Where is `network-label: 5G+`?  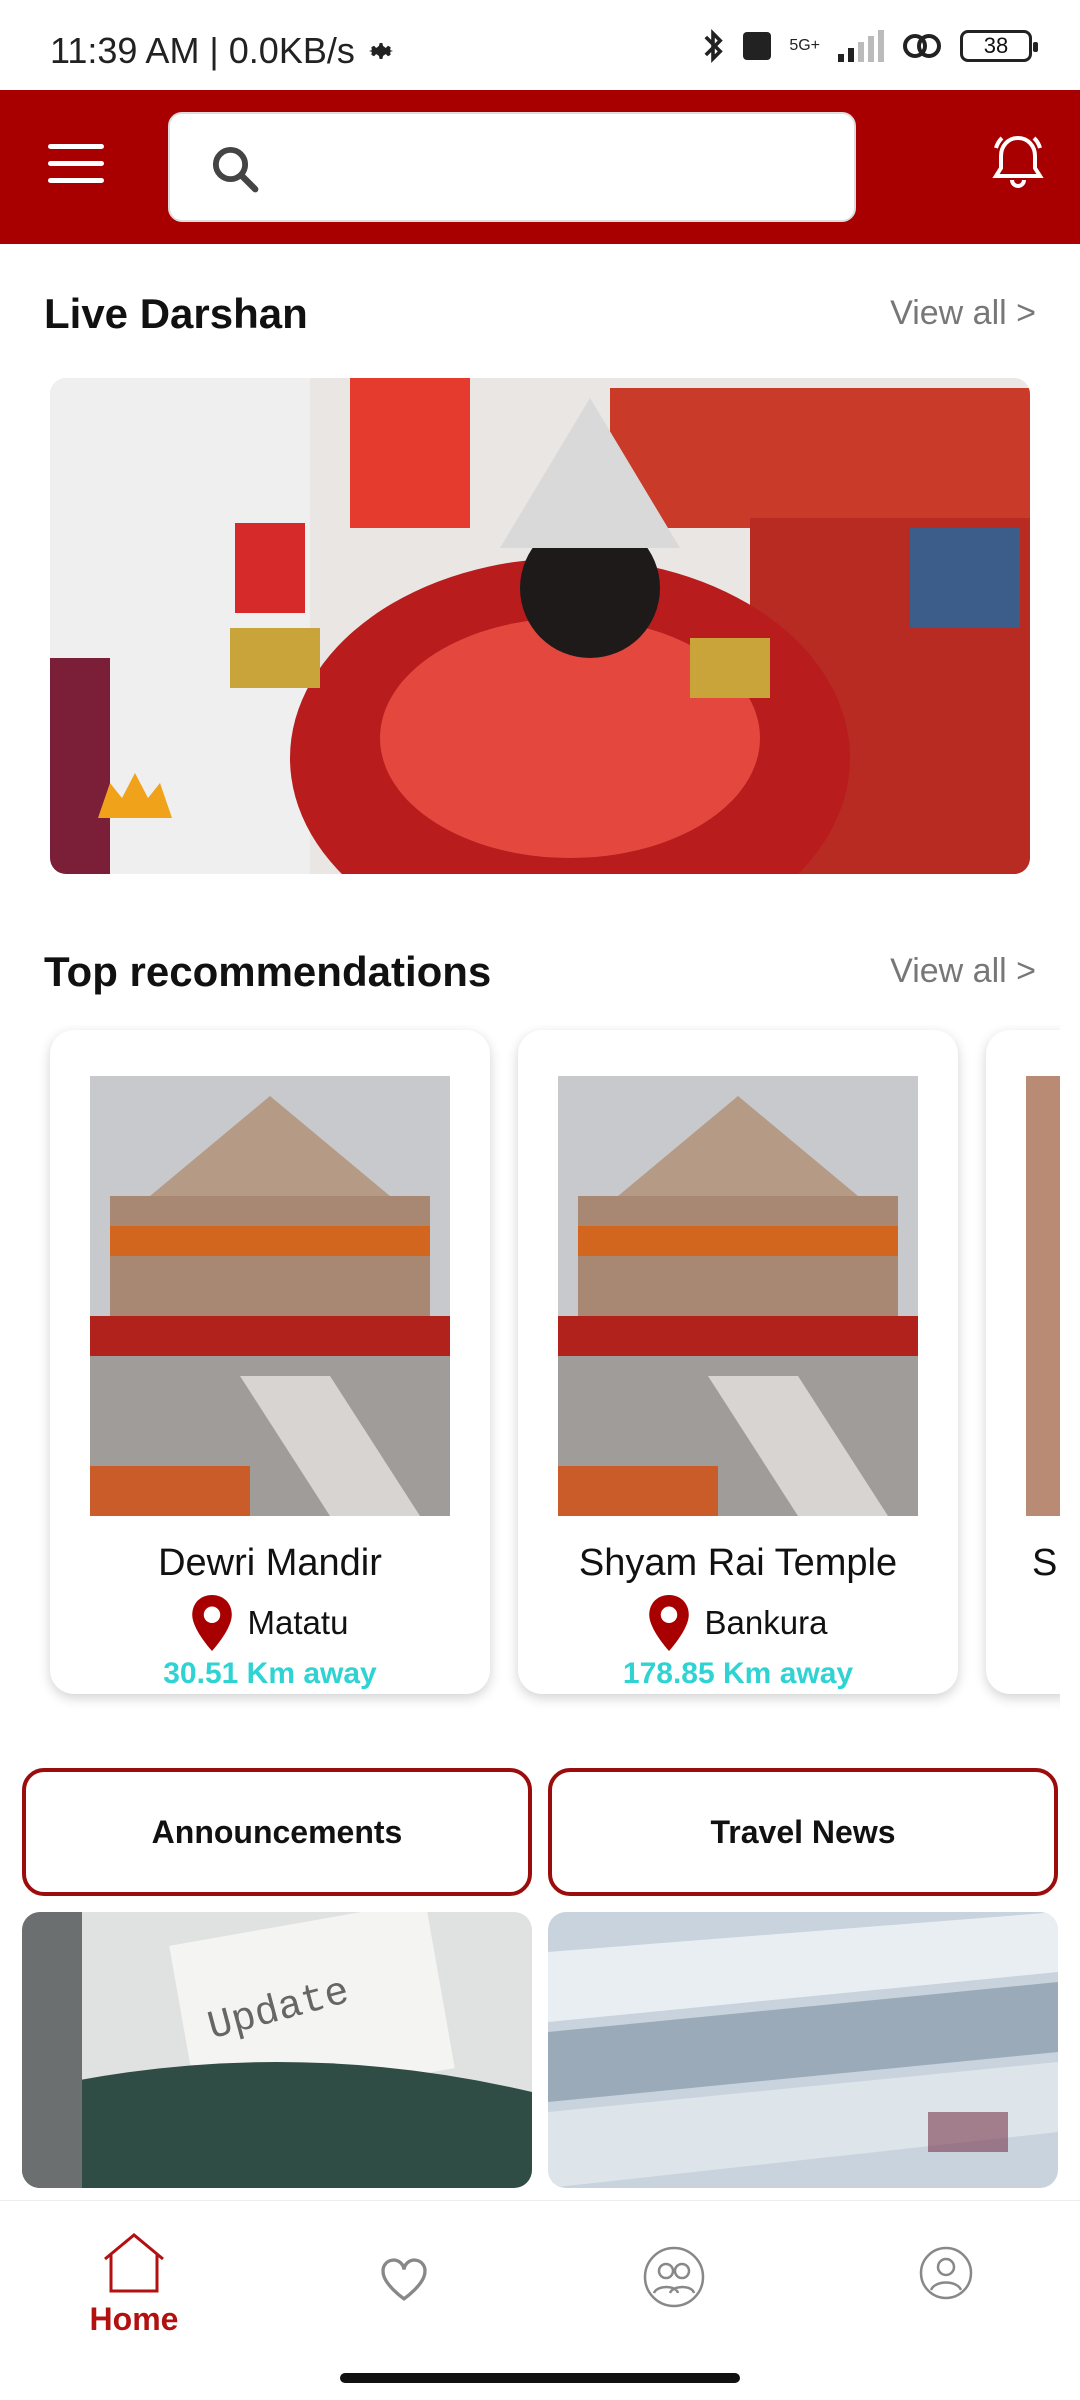
network-label: 5G+ is located at coordinates (804, 45).